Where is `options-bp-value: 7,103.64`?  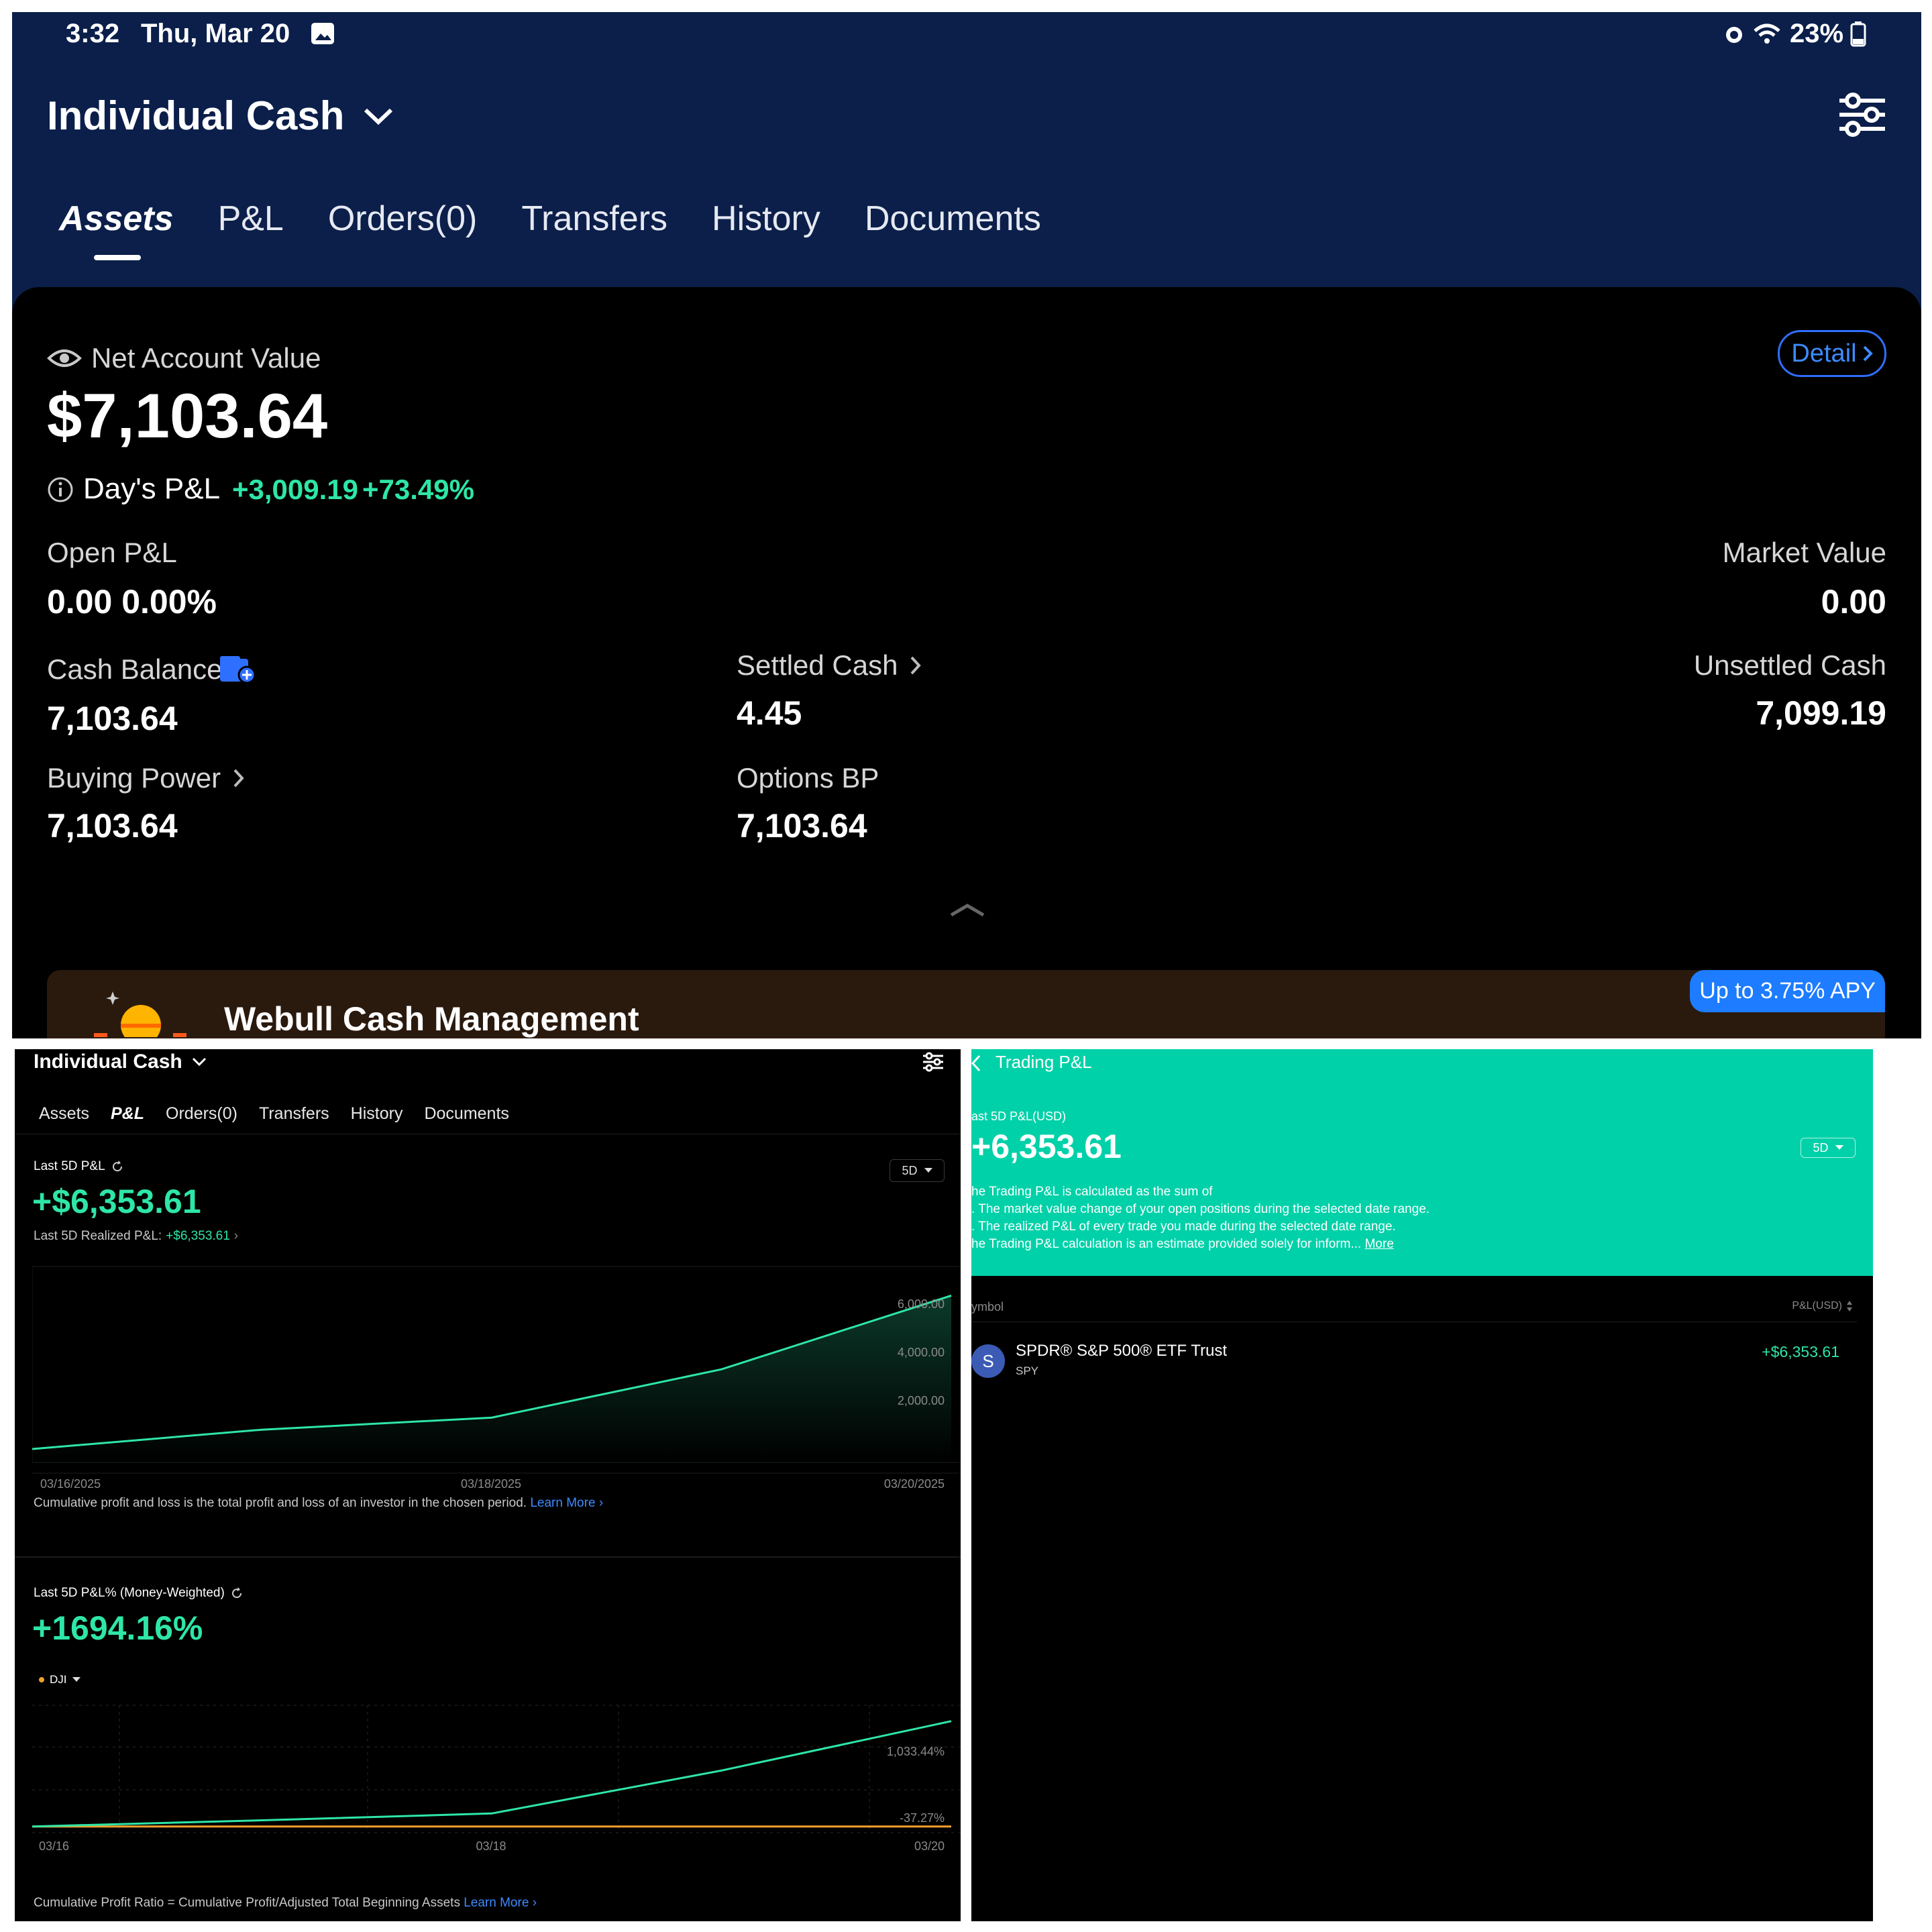 options-bp-value: 7,103.64 is located at coordinates (802, 826).